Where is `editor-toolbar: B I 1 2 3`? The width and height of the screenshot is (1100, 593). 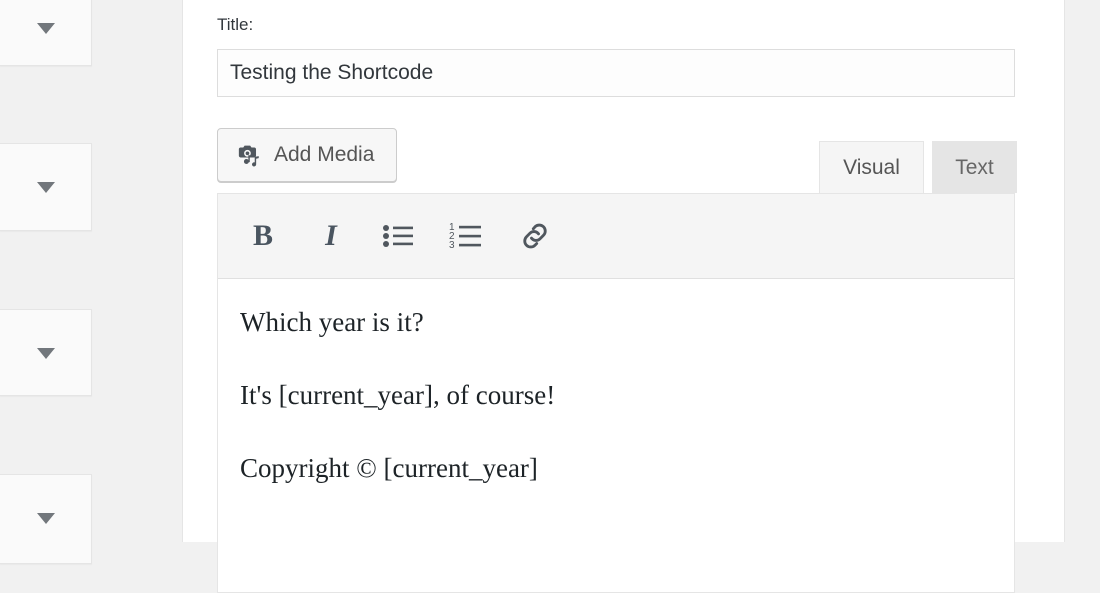
editor-toolbar: B I 1 2 3 is located at coordinates (616, 236).